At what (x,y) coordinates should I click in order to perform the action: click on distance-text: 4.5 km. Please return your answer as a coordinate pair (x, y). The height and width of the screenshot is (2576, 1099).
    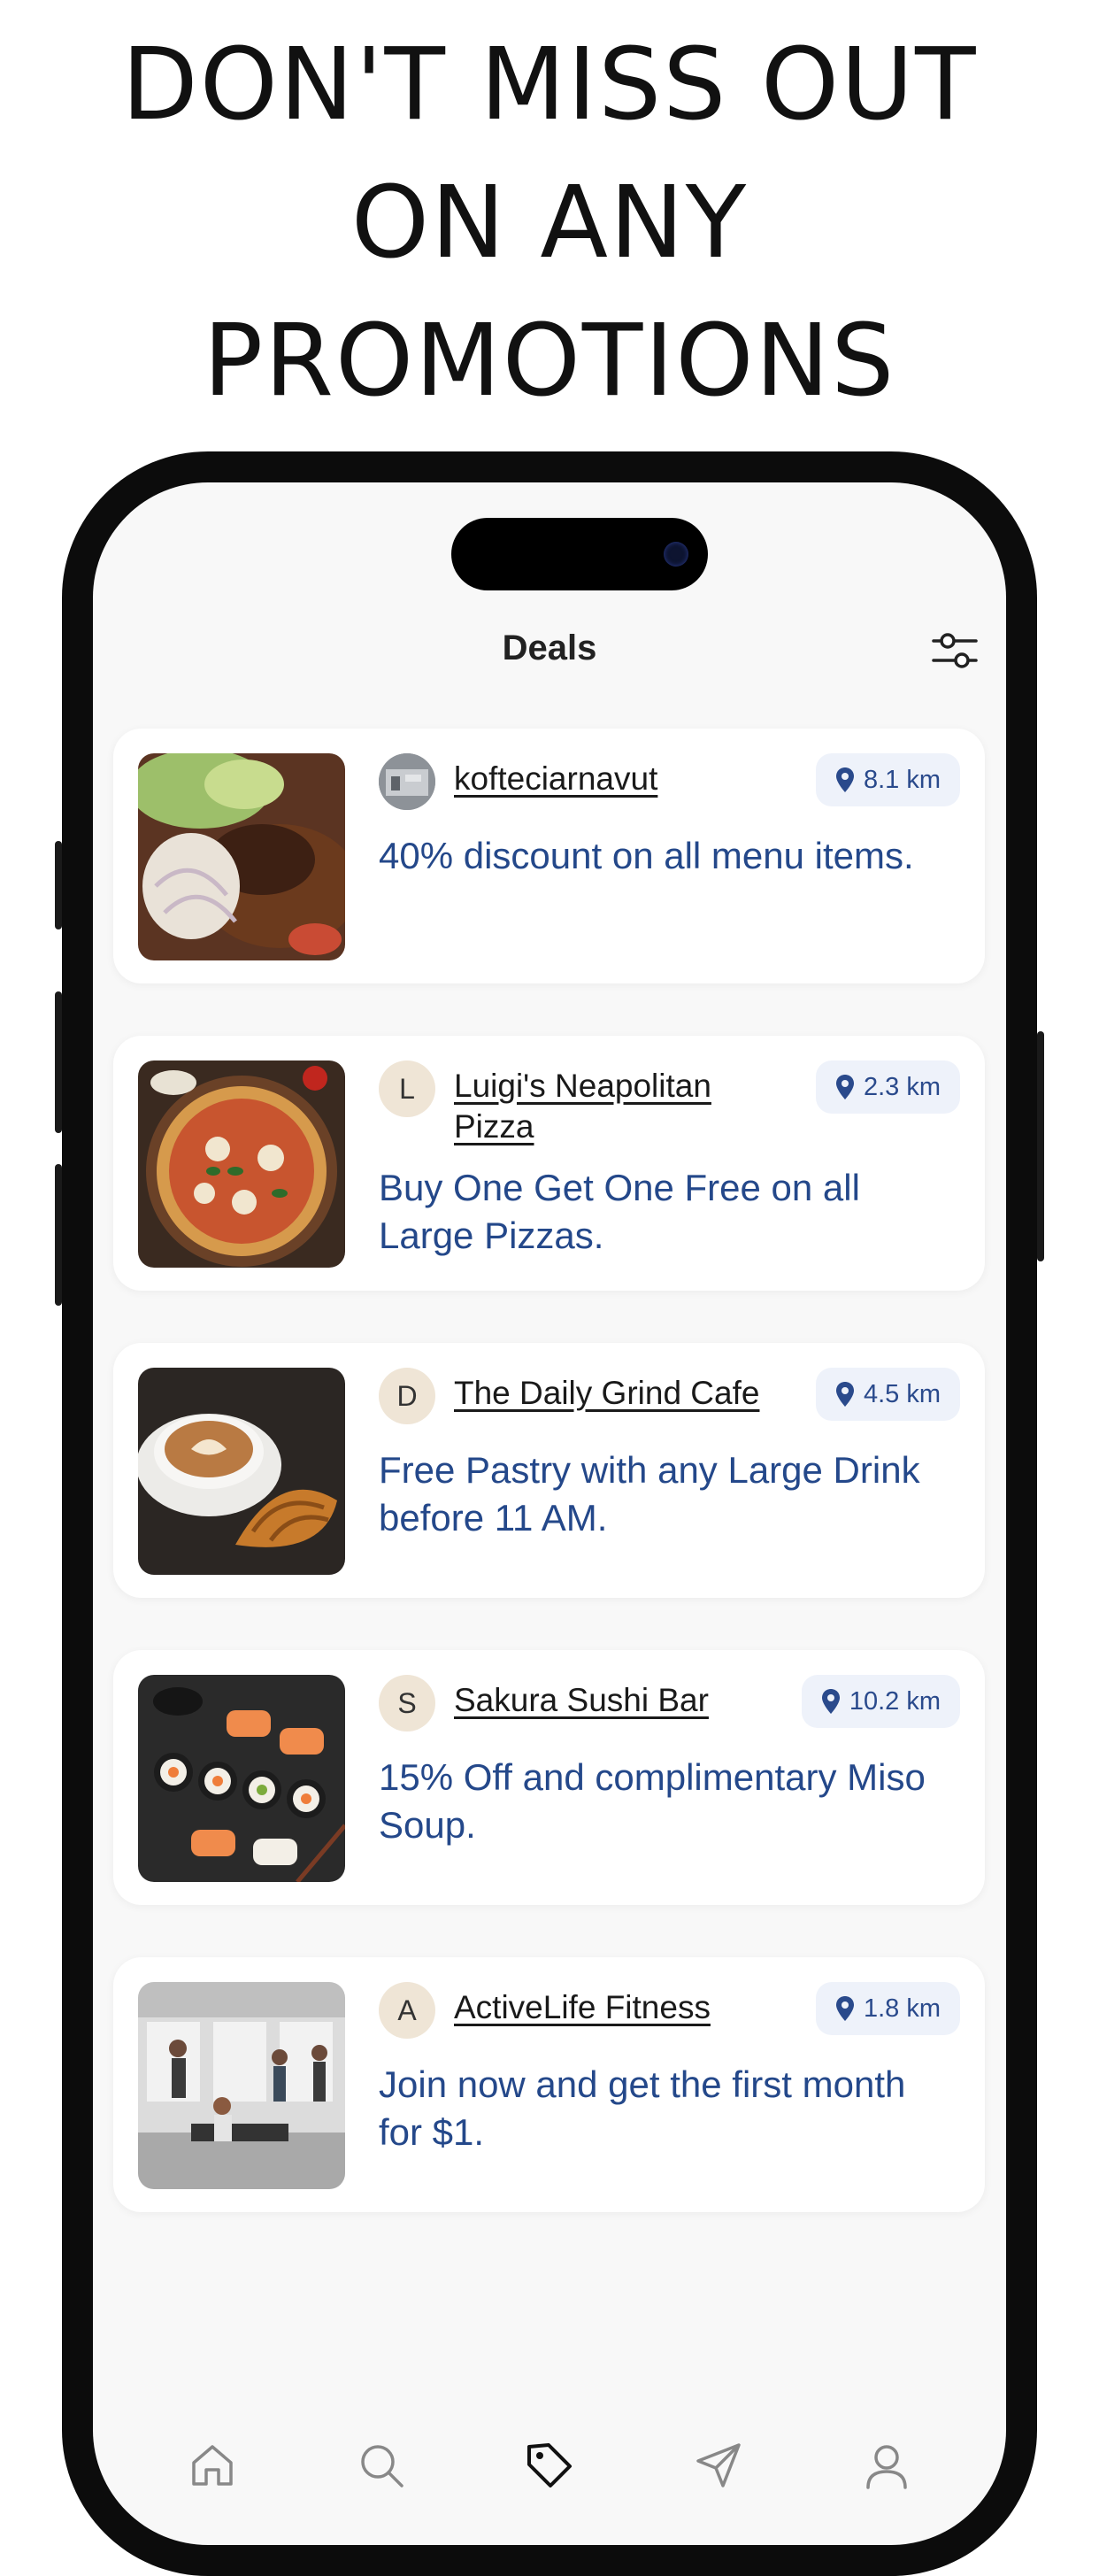
    Looking at the image, I should click on (902, 1393).